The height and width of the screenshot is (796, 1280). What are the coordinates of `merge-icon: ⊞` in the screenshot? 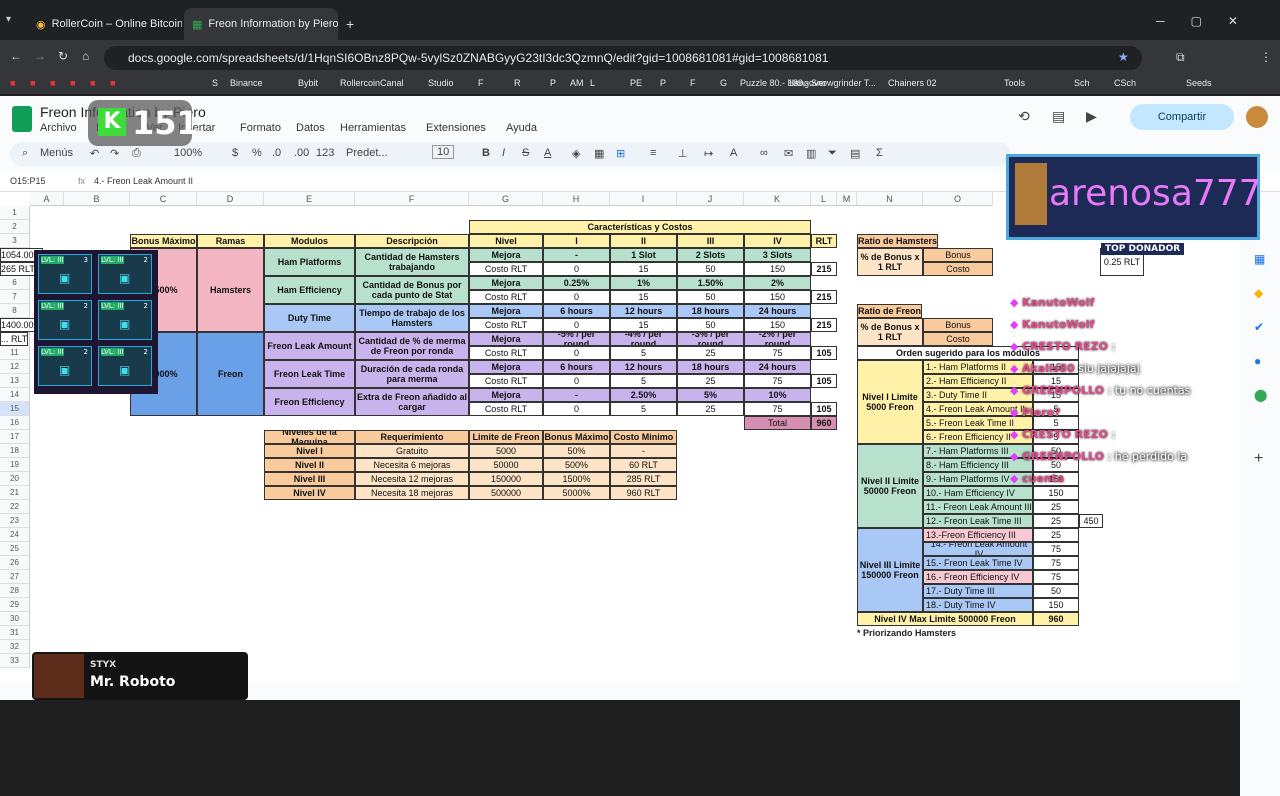 It's located at (620, 153).